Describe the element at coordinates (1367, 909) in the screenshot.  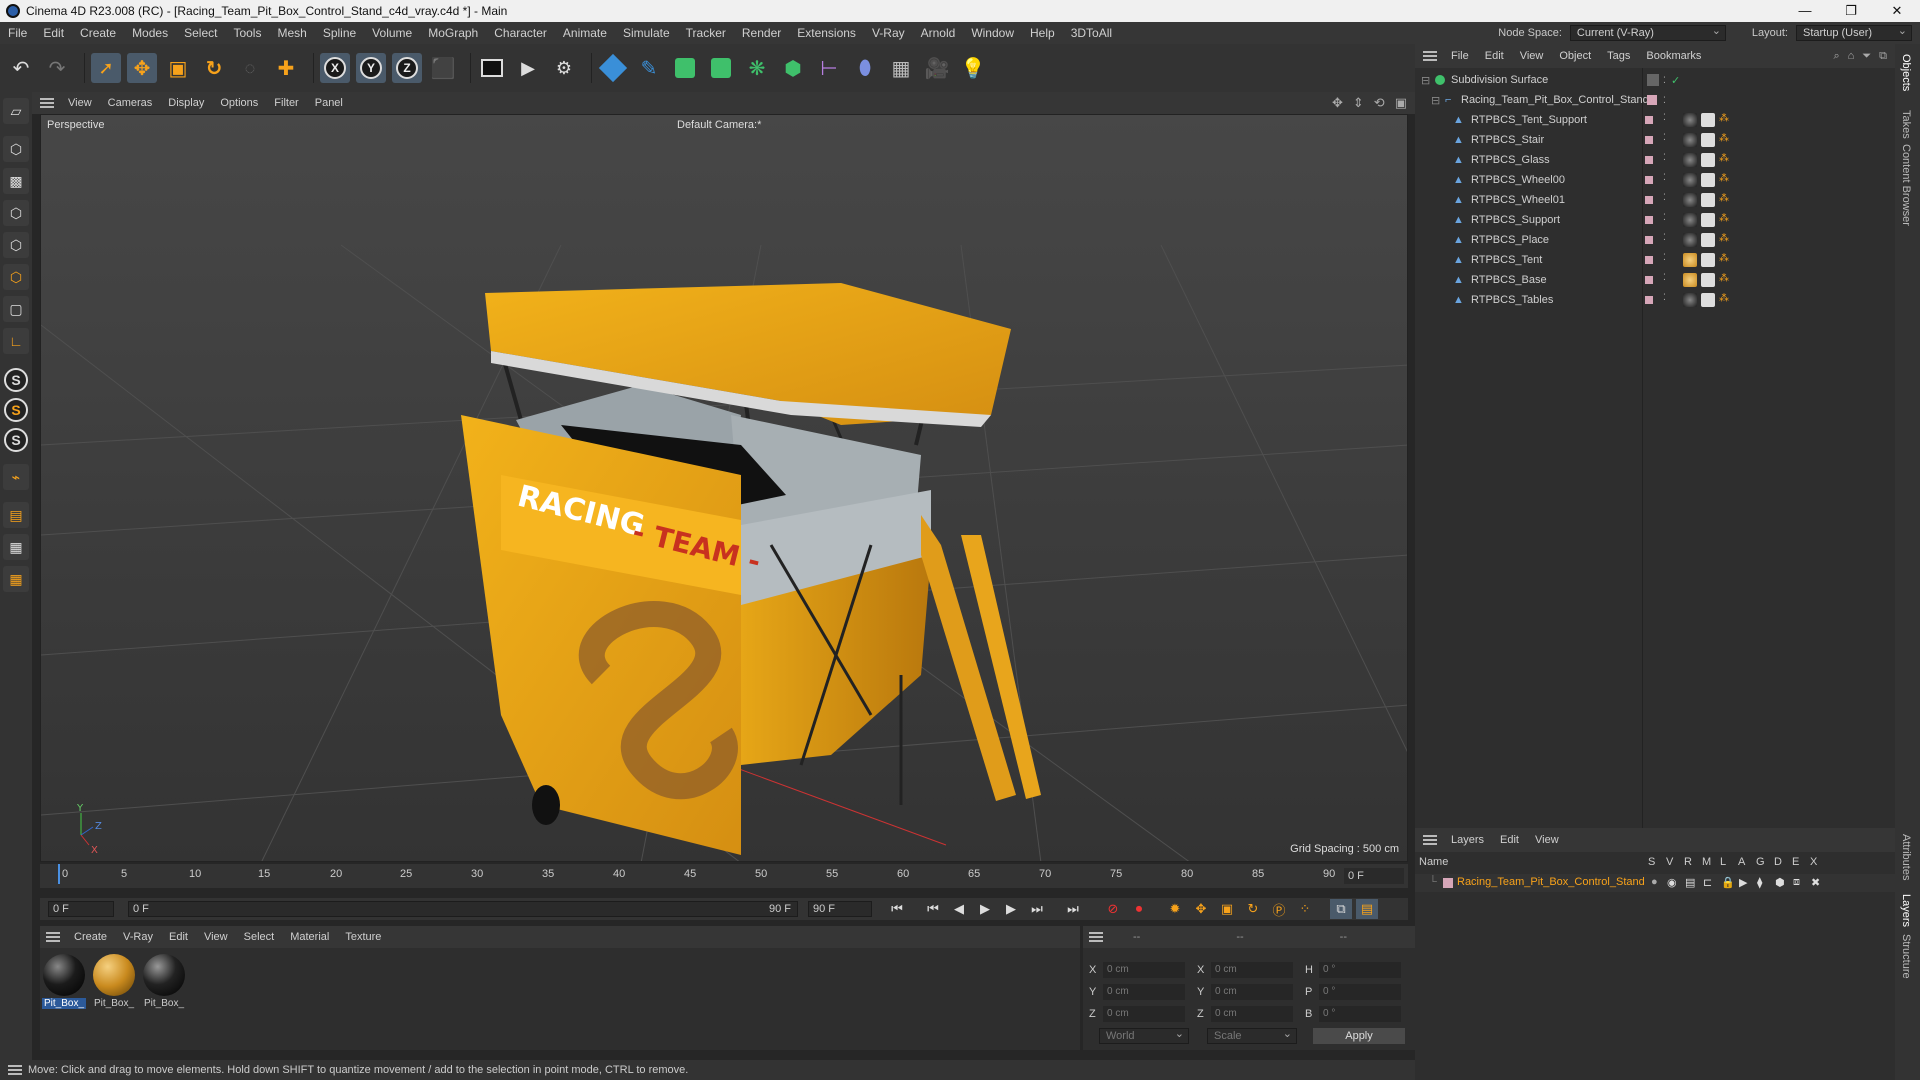
I see `layout-button: ▤` at that location.